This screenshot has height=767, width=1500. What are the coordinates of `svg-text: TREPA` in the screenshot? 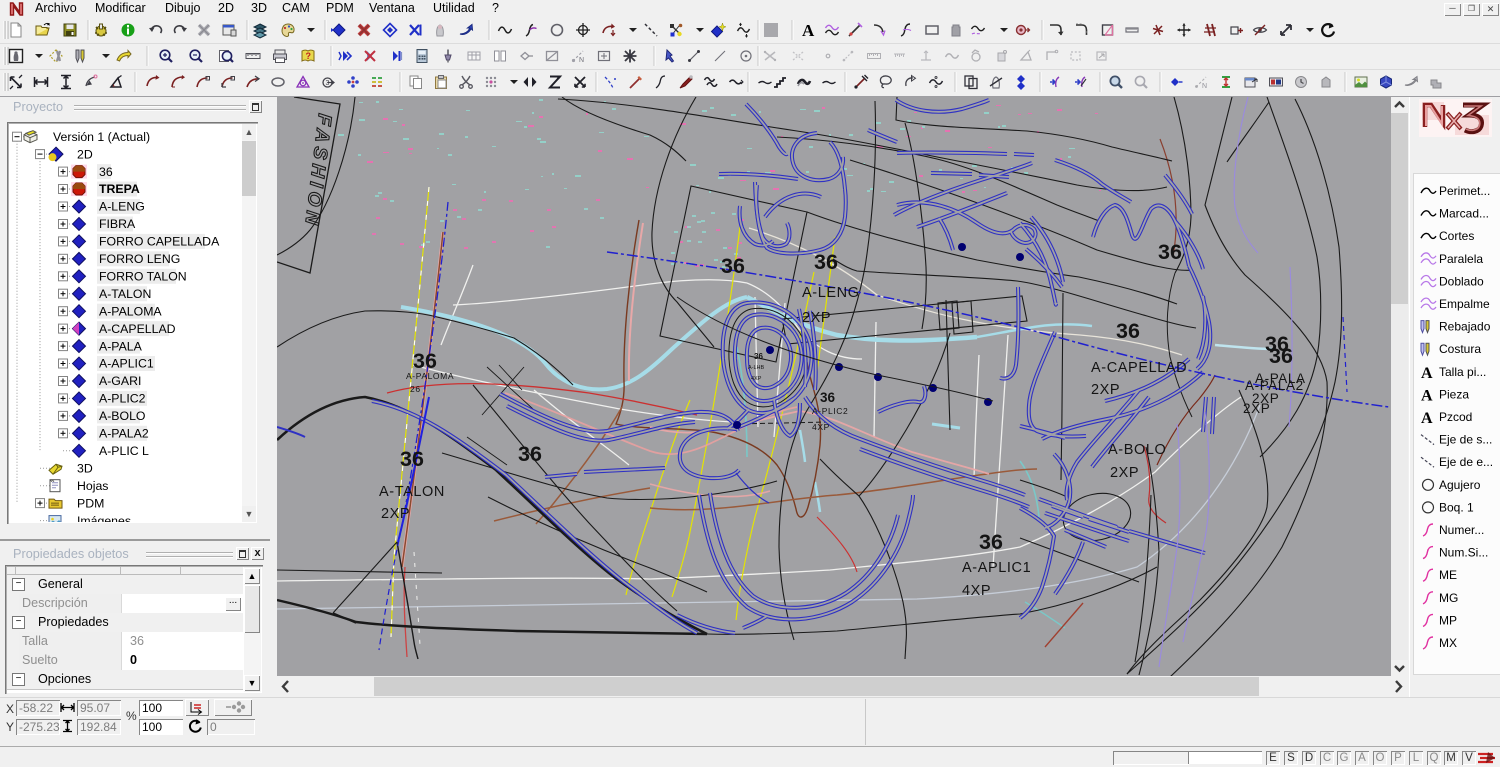 It's located at (119, 189).